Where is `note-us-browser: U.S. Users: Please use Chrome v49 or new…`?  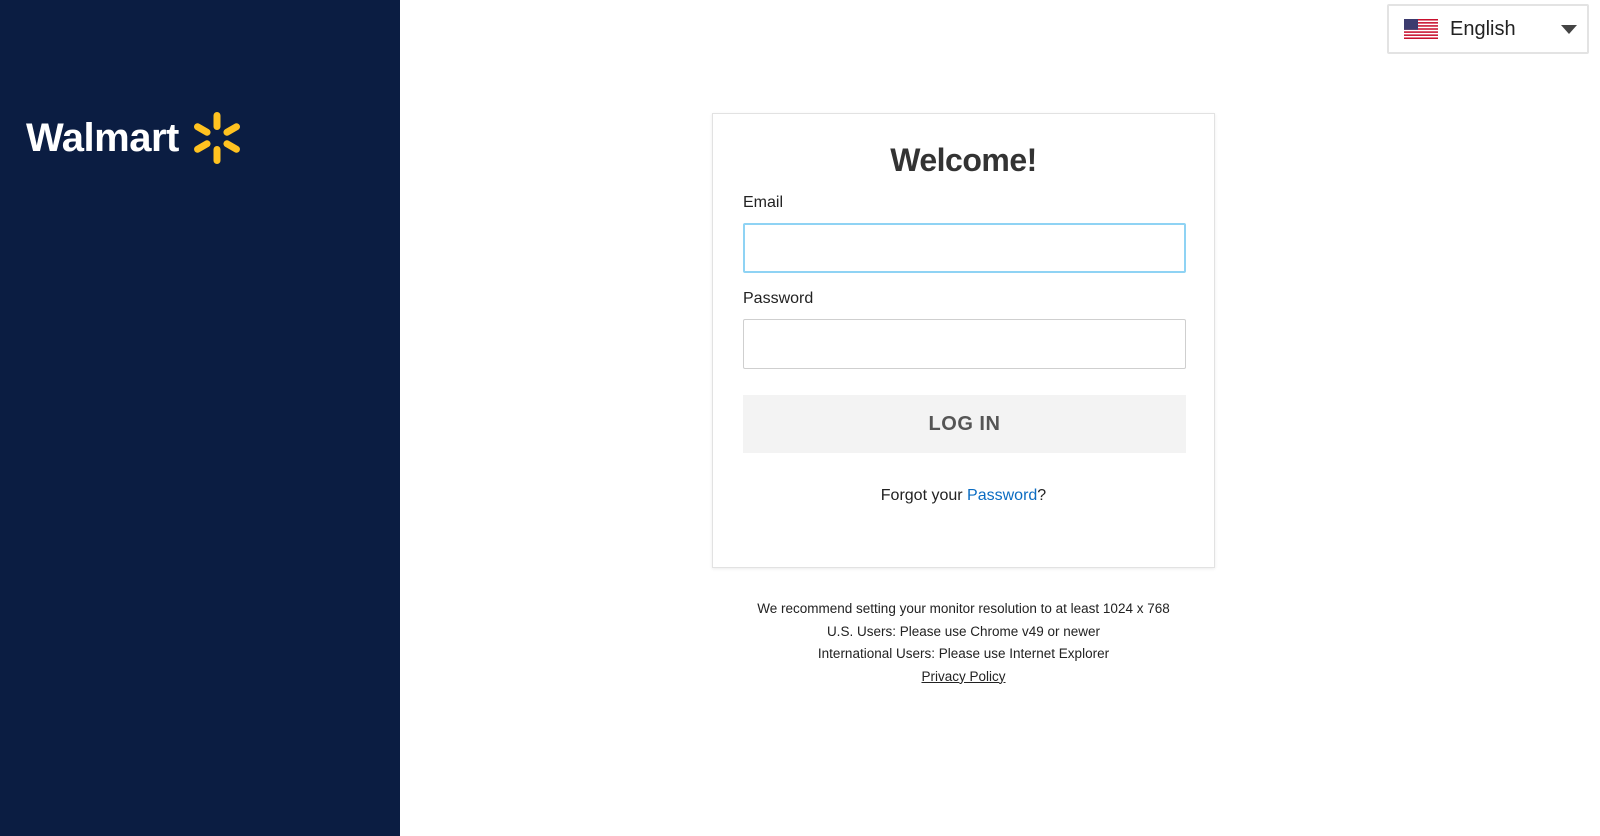
note-us-browser: U.S. Users: Please use Chrome v49 or new… is located at coordinates (963, 631).